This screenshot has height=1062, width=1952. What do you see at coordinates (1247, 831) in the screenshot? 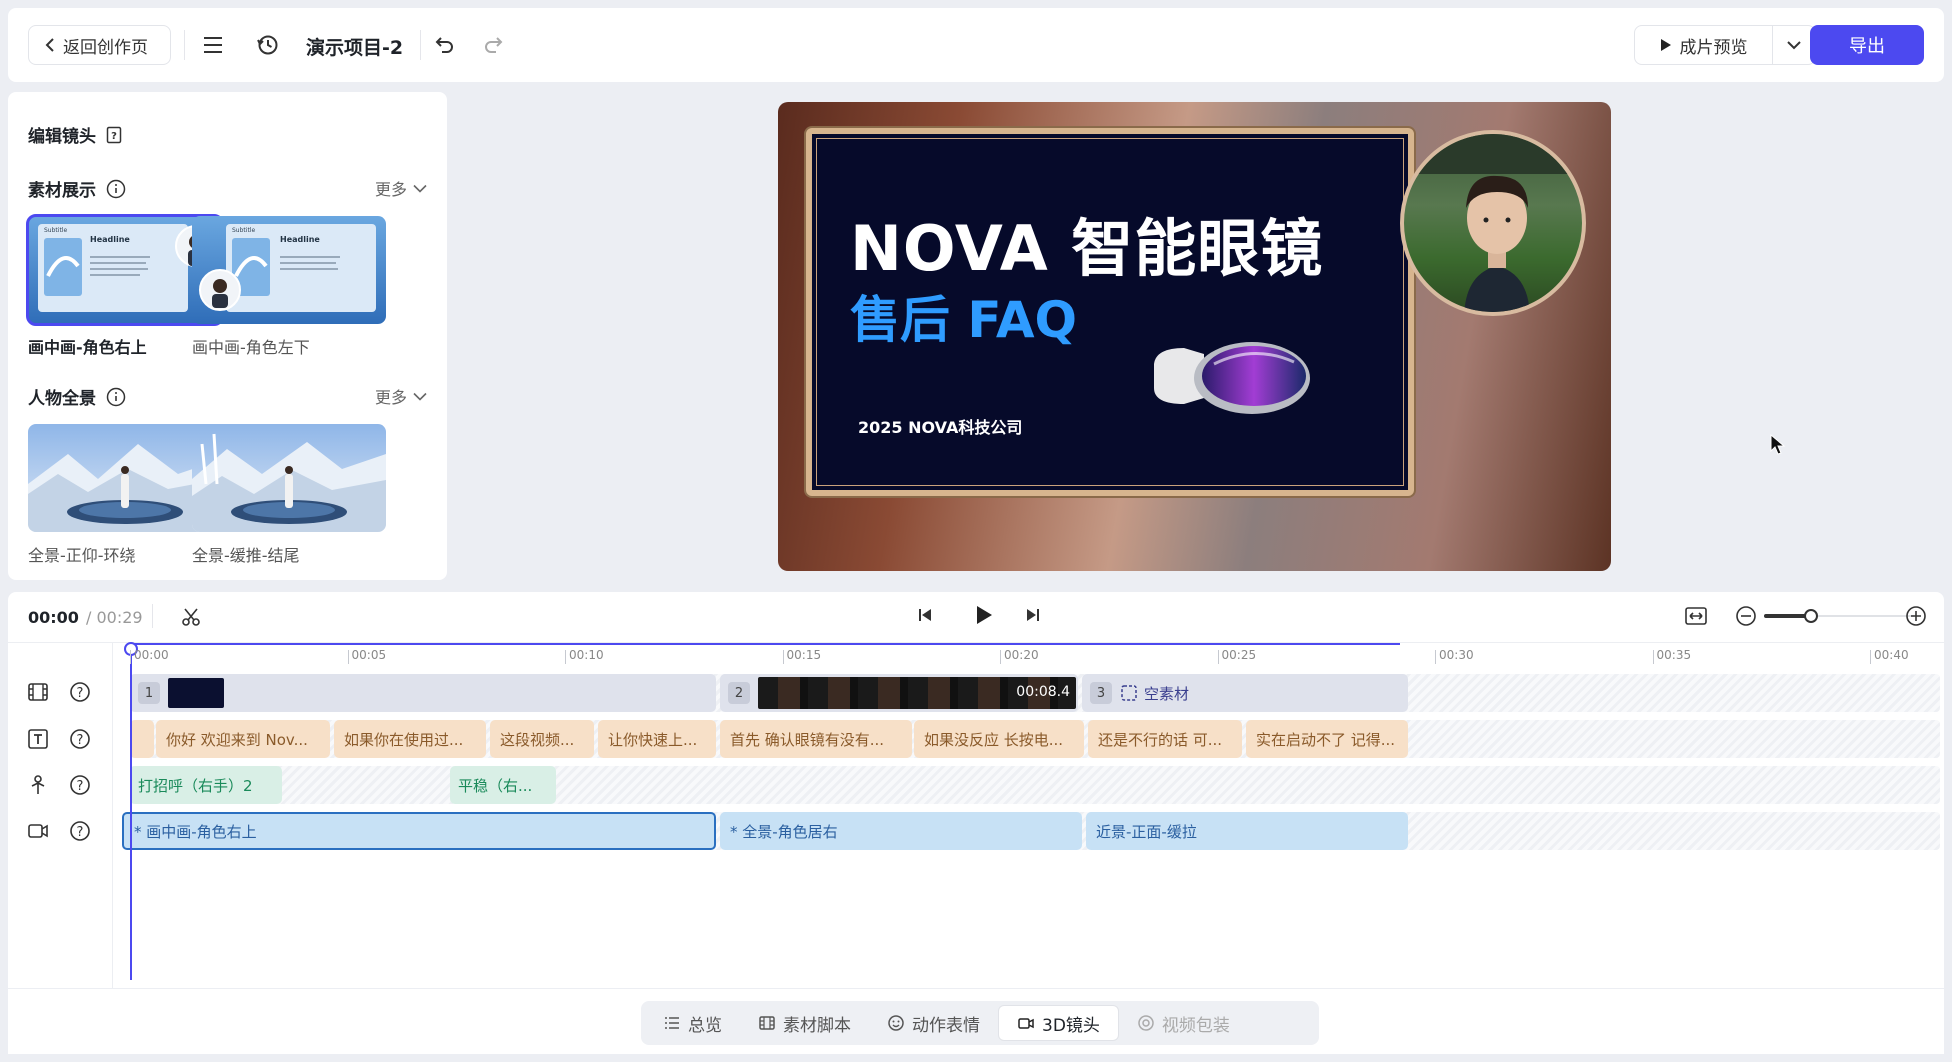
I see `camera-clip: 近景-正面-缓拉` at bounding box center [1247, 831].